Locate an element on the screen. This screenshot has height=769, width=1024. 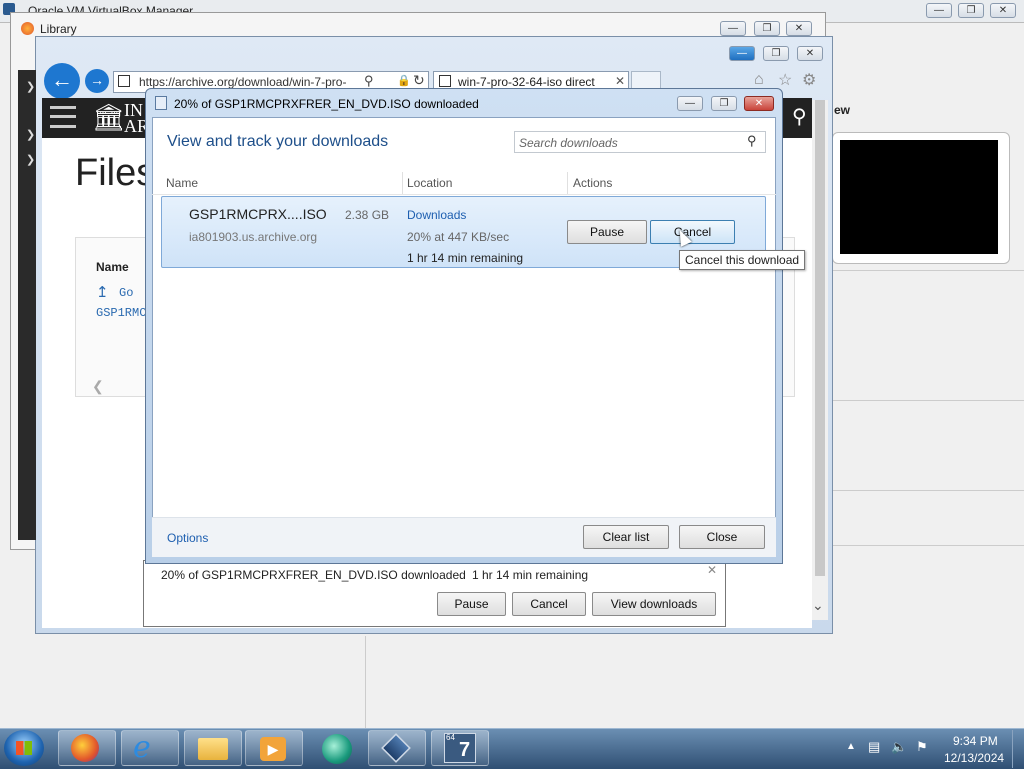
page-heading: Files is located at coordinates (115, 173).